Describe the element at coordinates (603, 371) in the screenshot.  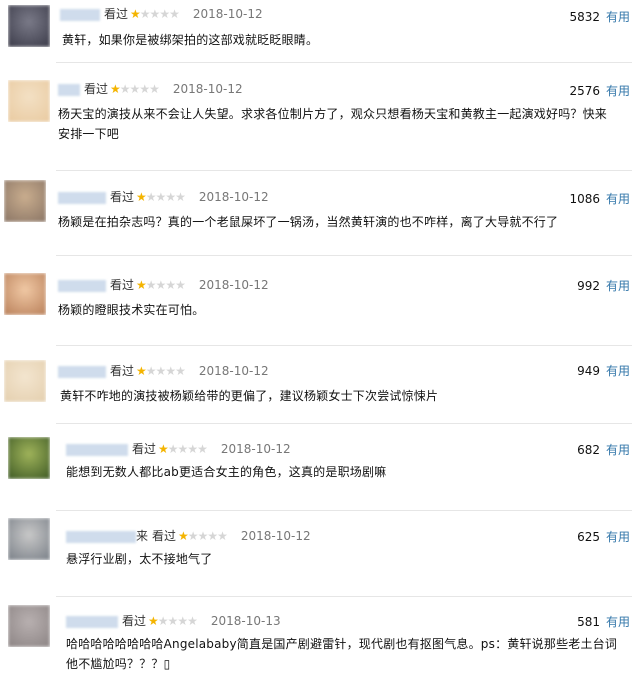
I see `vote-box: 949 有用` at that location.